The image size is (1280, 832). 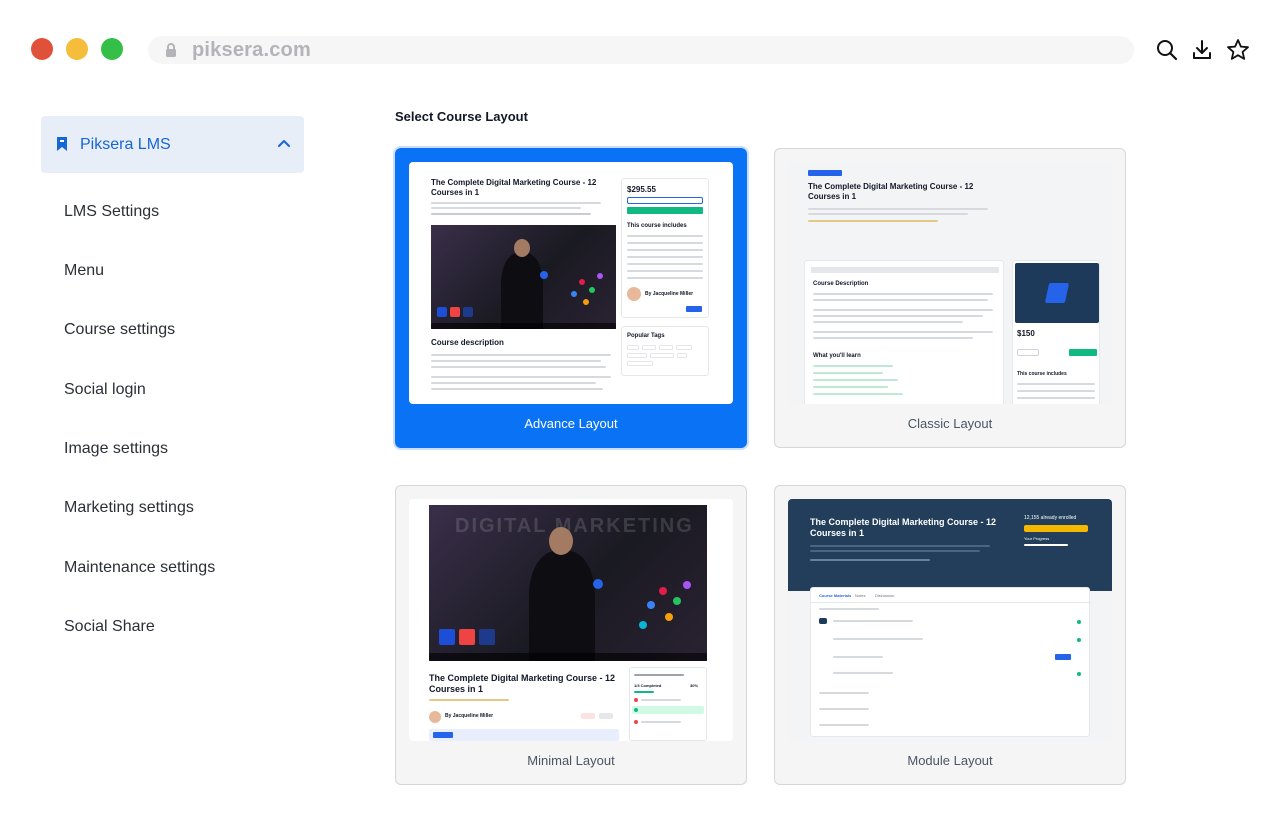 What do you see at coordinates (42, 49) in the screenshot?
I see `close-window-button` at bounding box center [42, 49].